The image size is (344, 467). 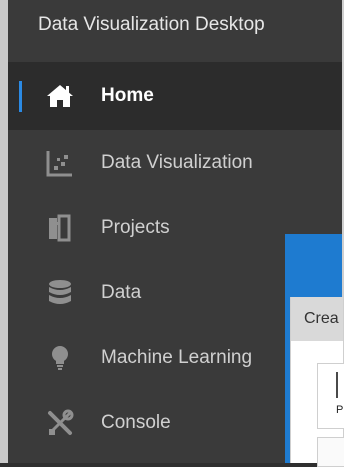 I want to click on sidebar-item-label: Machine Learning, so click(x=177, y=357).